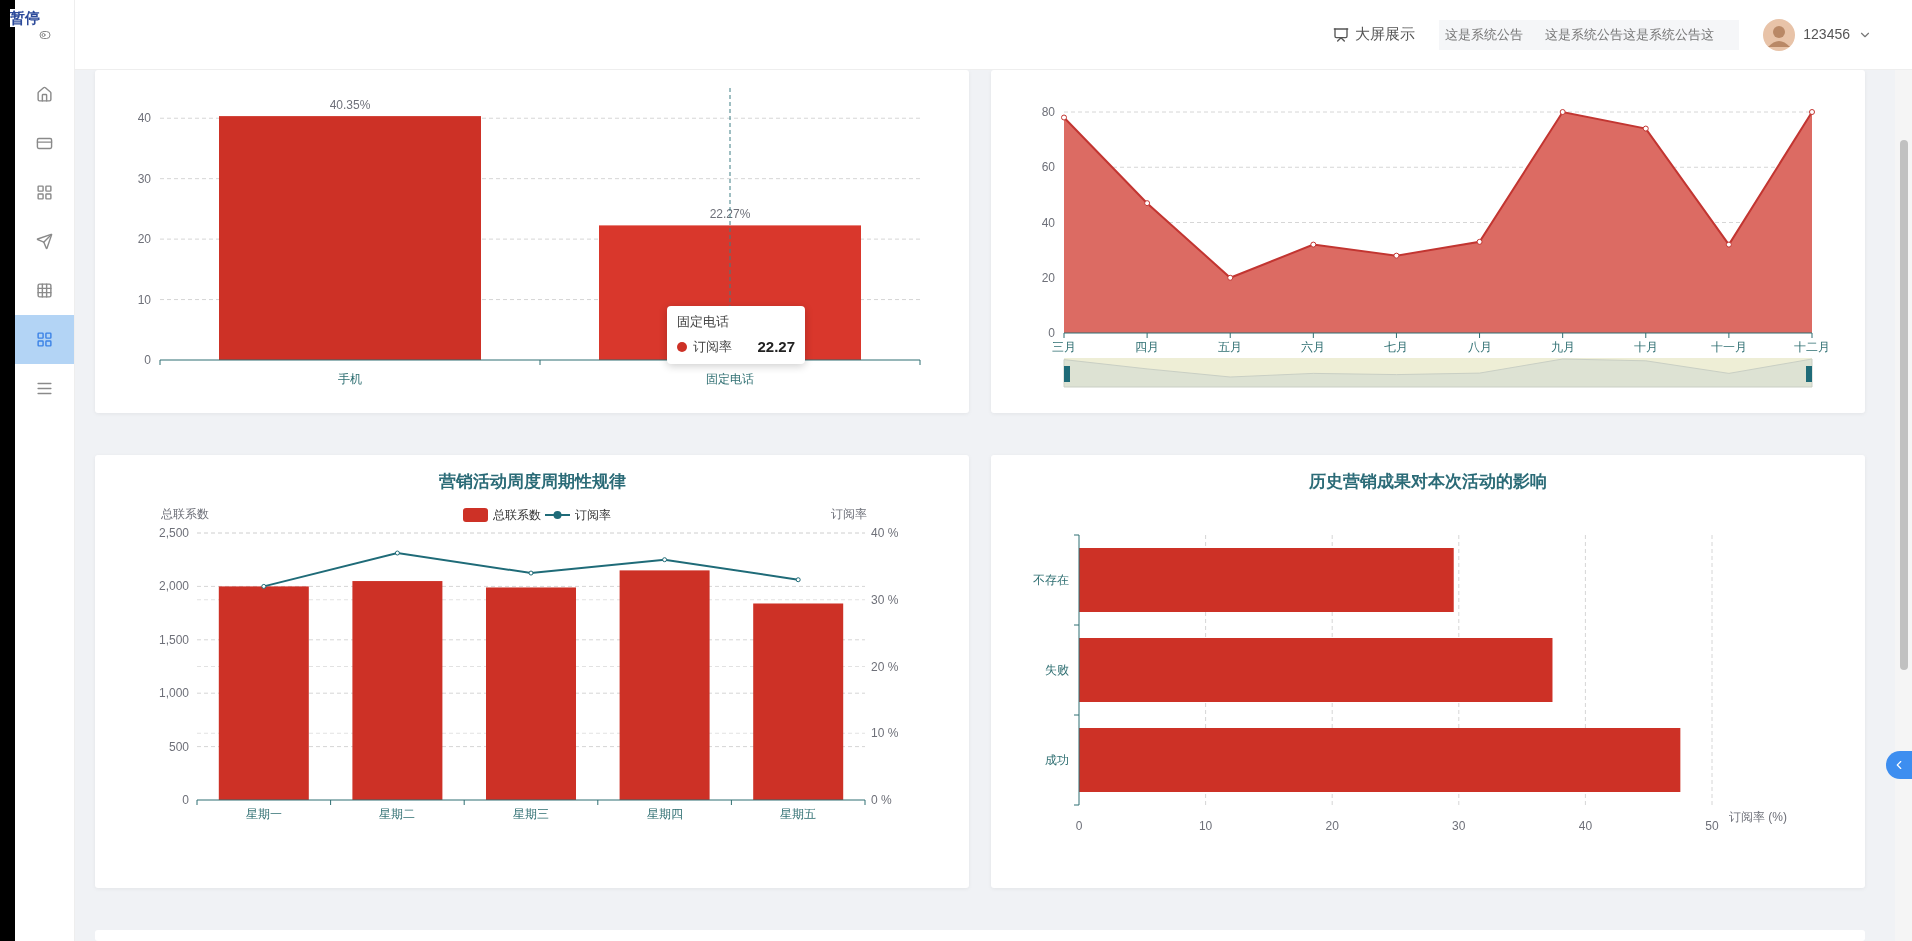 The width and height of the screenshot is (1912, 941). What do you see at coordinates (730, 379) in the screenshot?
I see `axis-category-label: 固定电话` at bounding box center [730, 379].